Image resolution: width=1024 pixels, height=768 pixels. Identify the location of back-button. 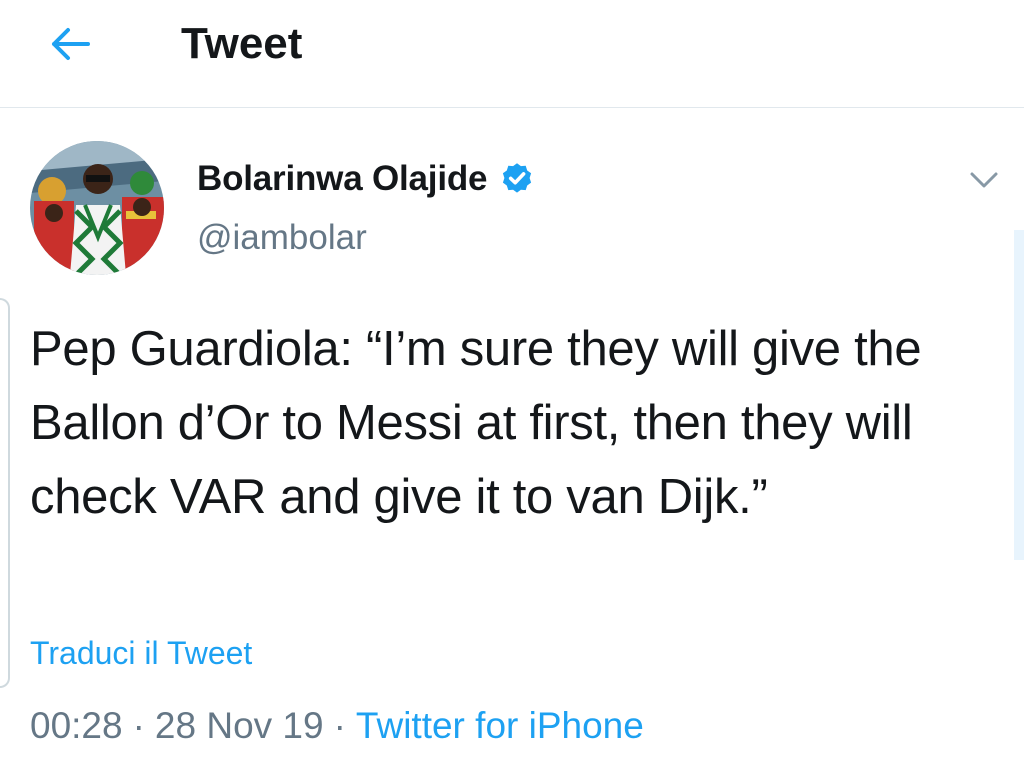
(70, 44).